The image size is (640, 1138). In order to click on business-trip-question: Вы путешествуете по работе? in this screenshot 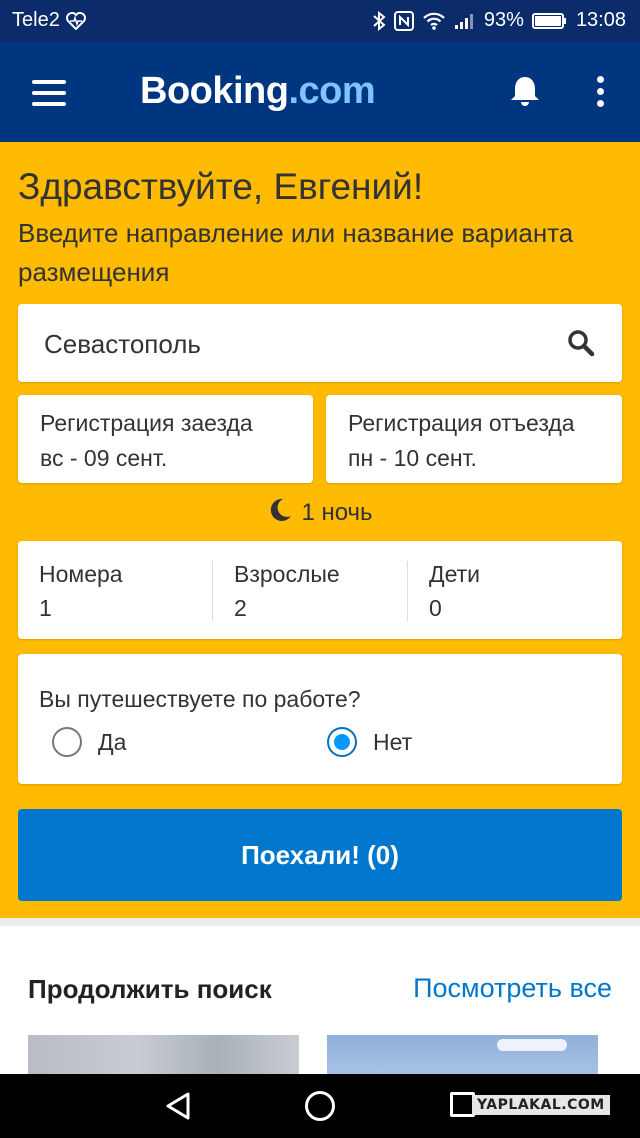, I will do `click(200, 699)`.